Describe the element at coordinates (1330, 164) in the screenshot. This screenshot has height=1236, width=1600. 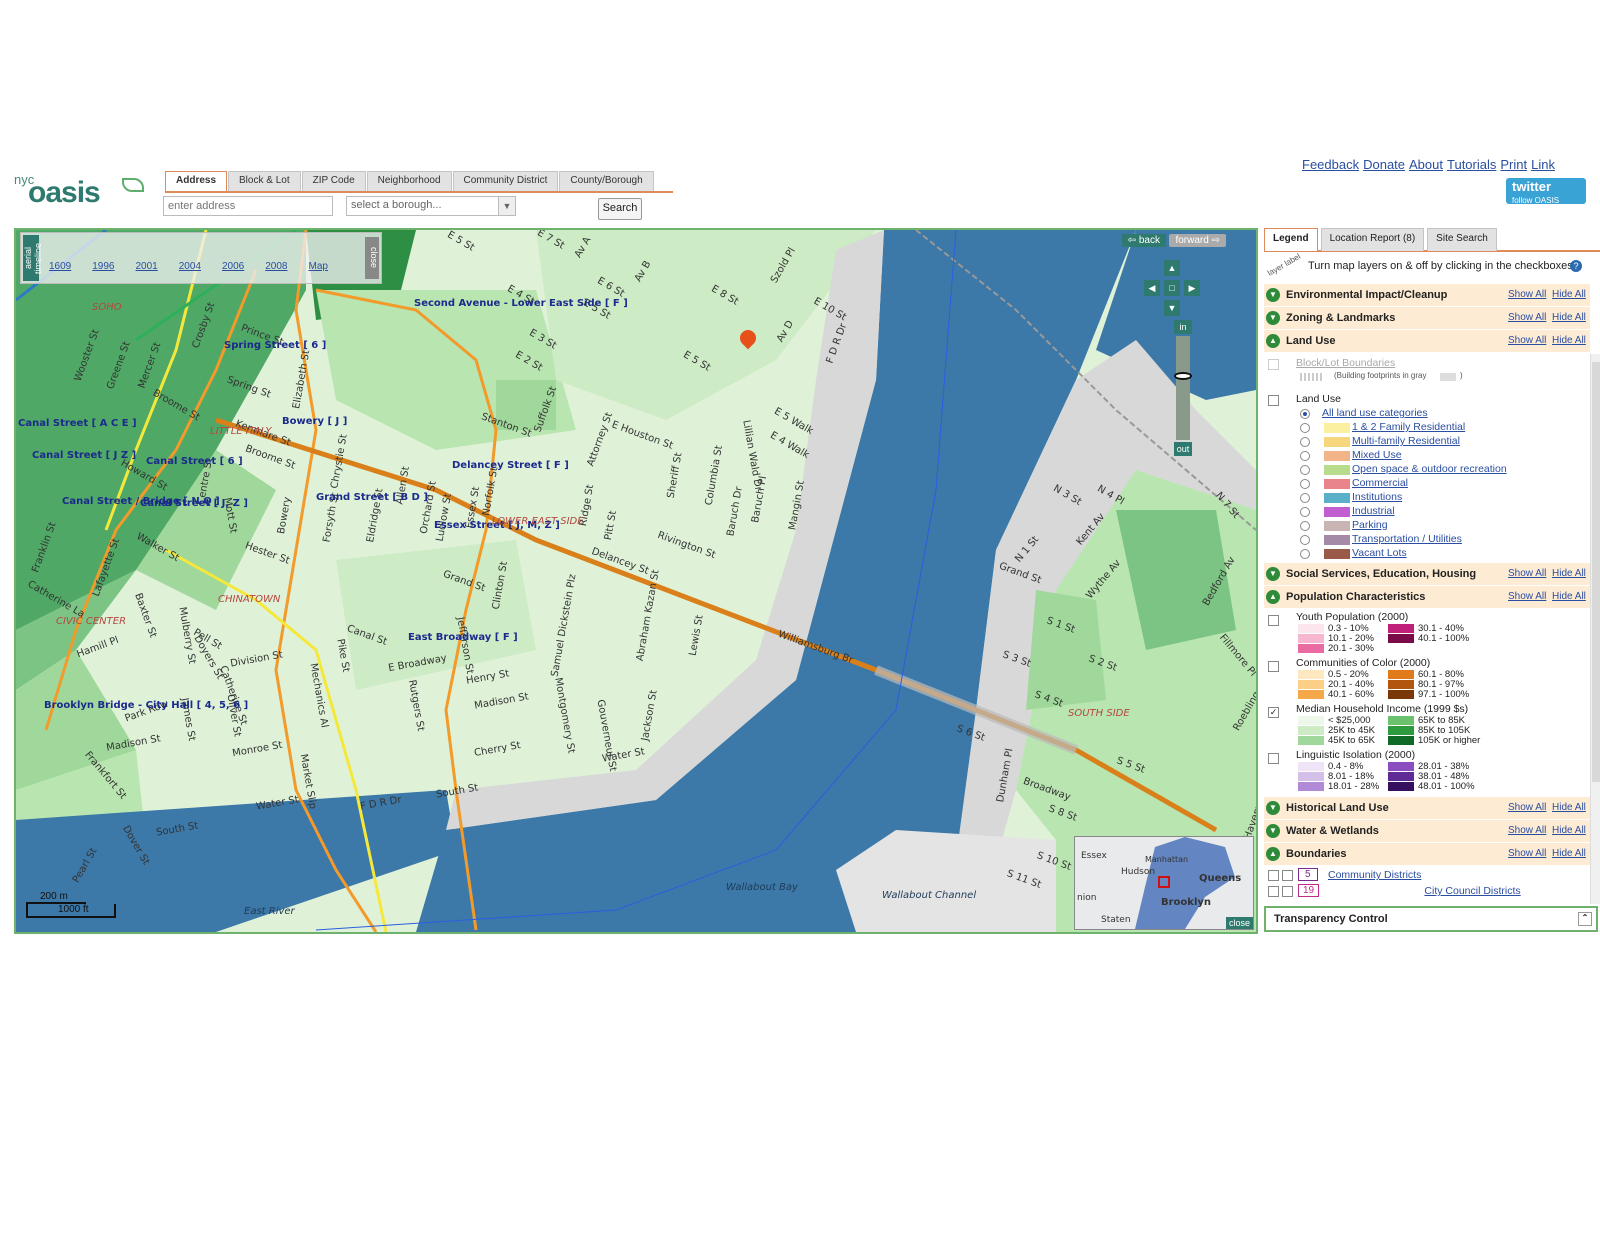
I see `feedback-link: Feedback` at that location.